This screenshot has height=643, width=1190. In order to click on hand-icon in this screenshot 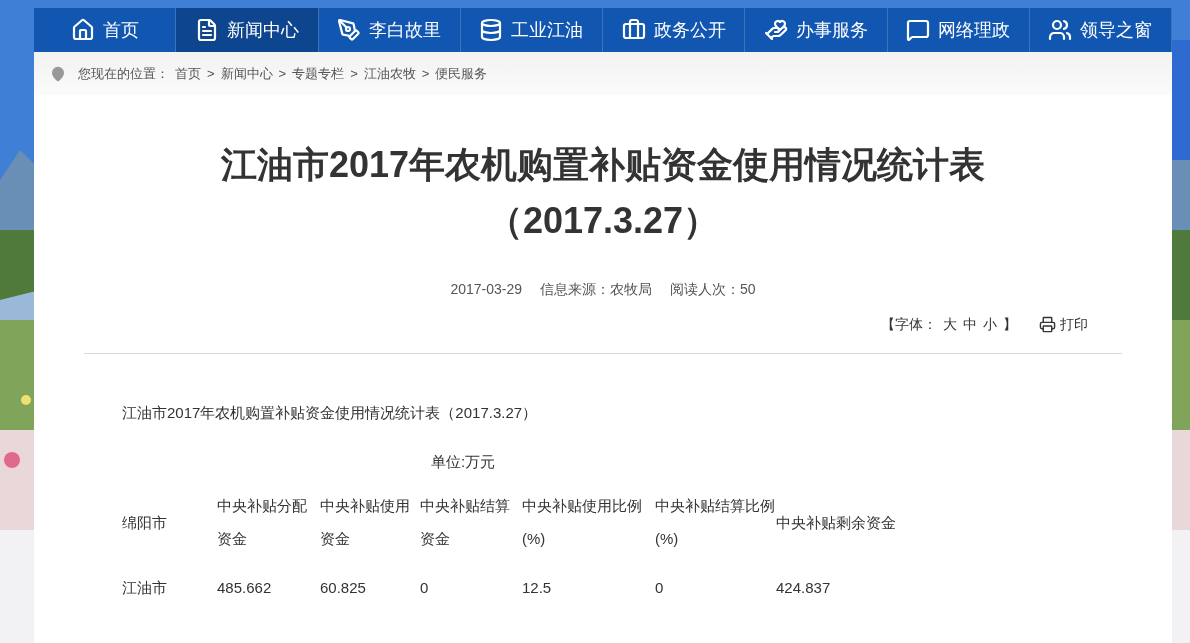, I will do `click(775, 30)`.